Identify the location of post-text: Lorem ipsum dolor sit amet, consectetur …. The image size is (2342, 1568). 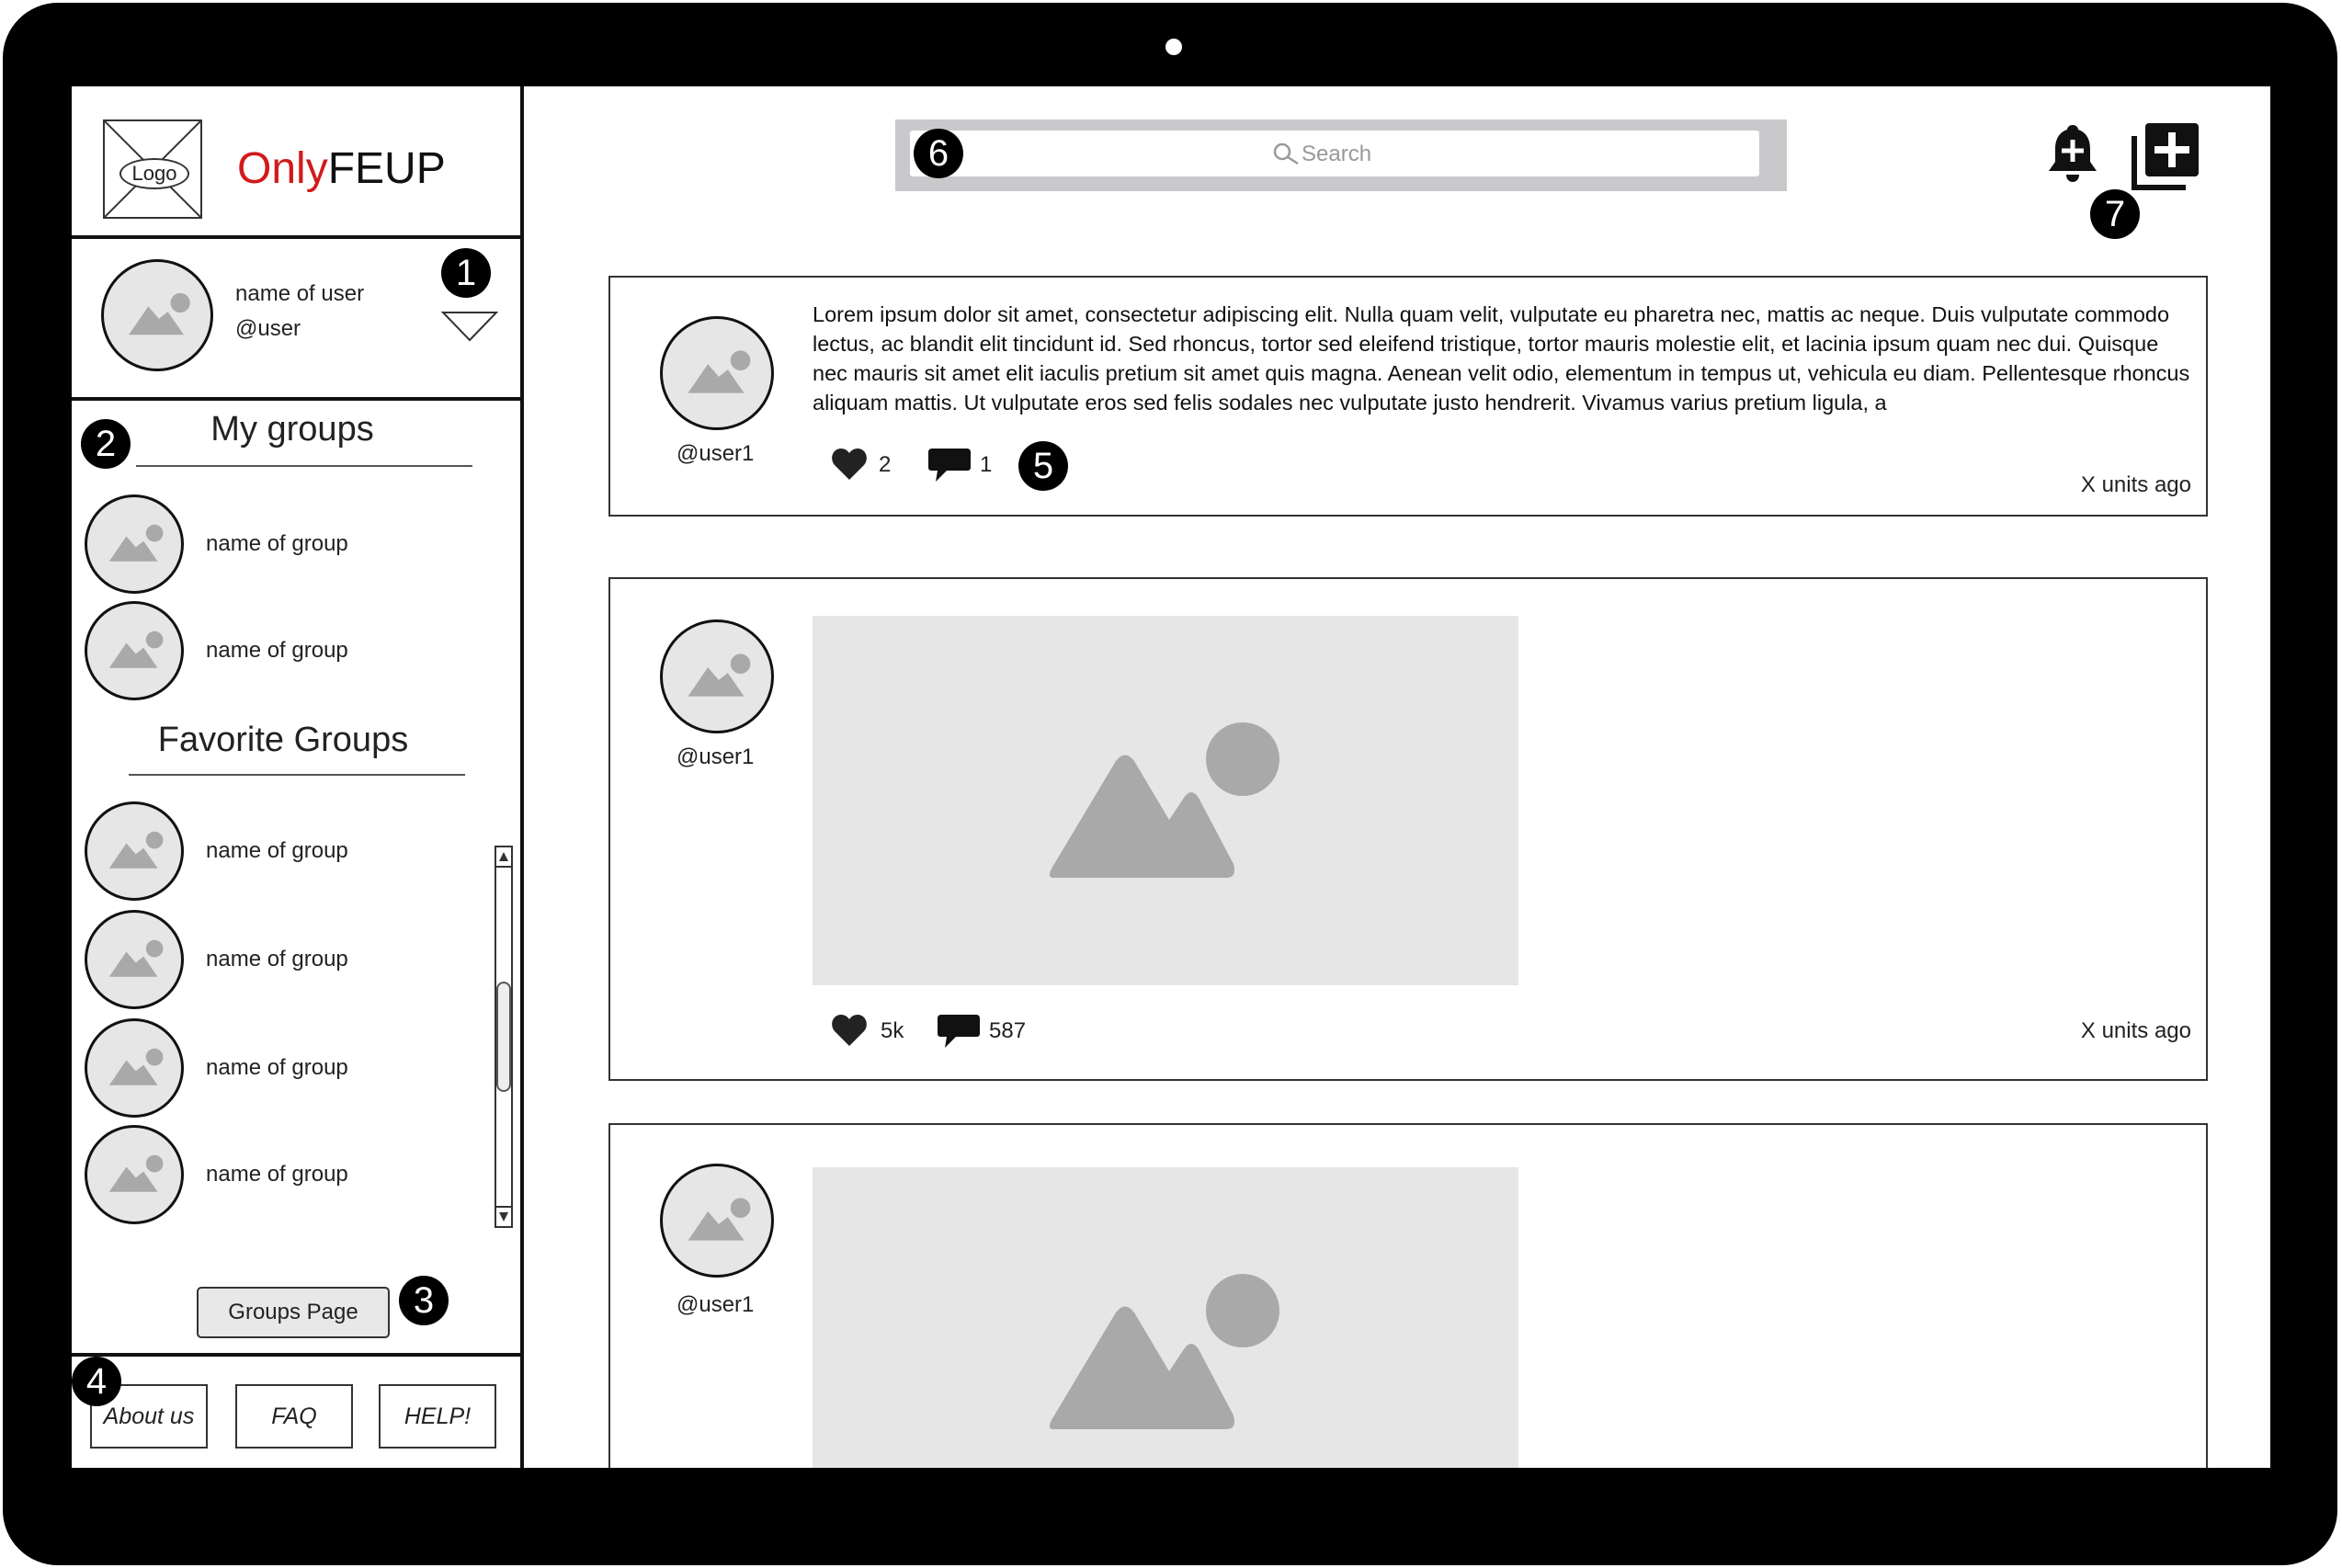
(1501, 358).